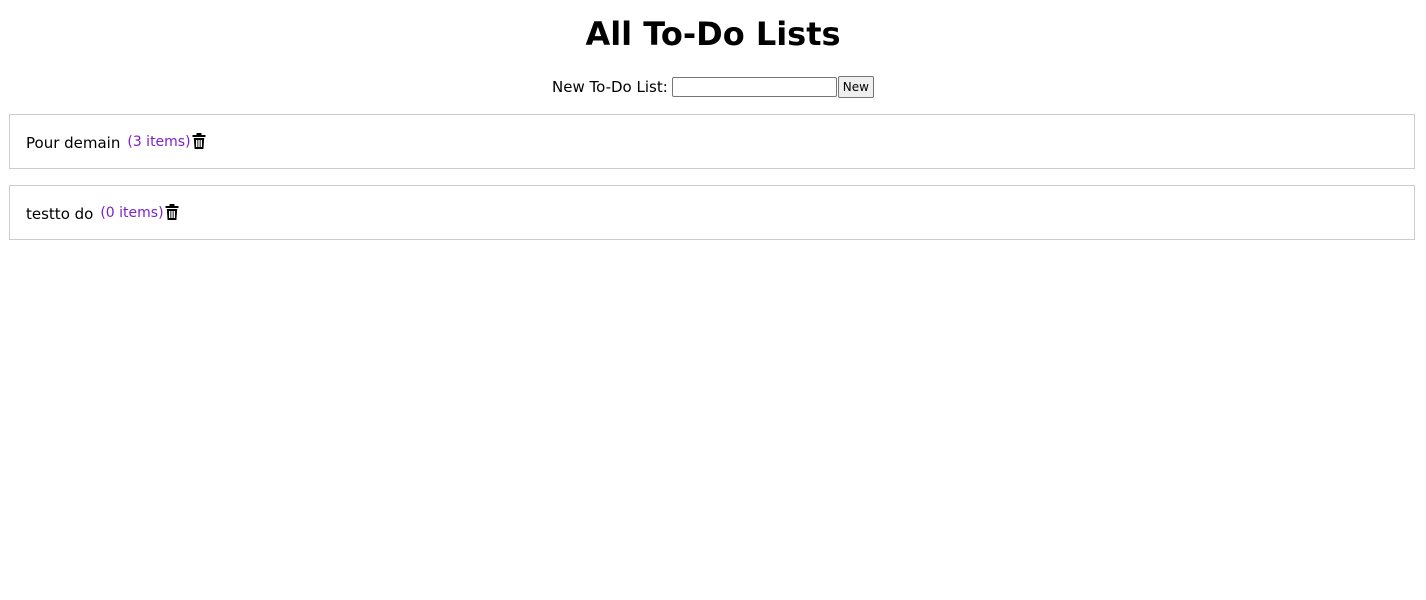 The image size is (1426, 600). What do you see at coordinates (132, 213) in the screenshot?
I see `todo-list-count: (0 items)` at bounding box center [132, 213].